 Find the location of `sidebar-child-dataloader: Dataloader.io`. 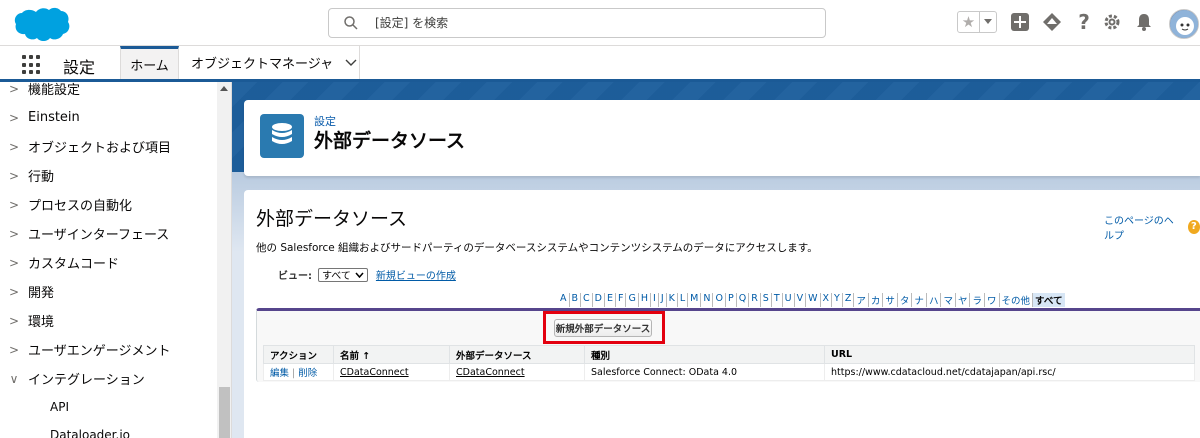

sidebar-child-dataloader: Dataloader.io is located at coordinates (90, 433).